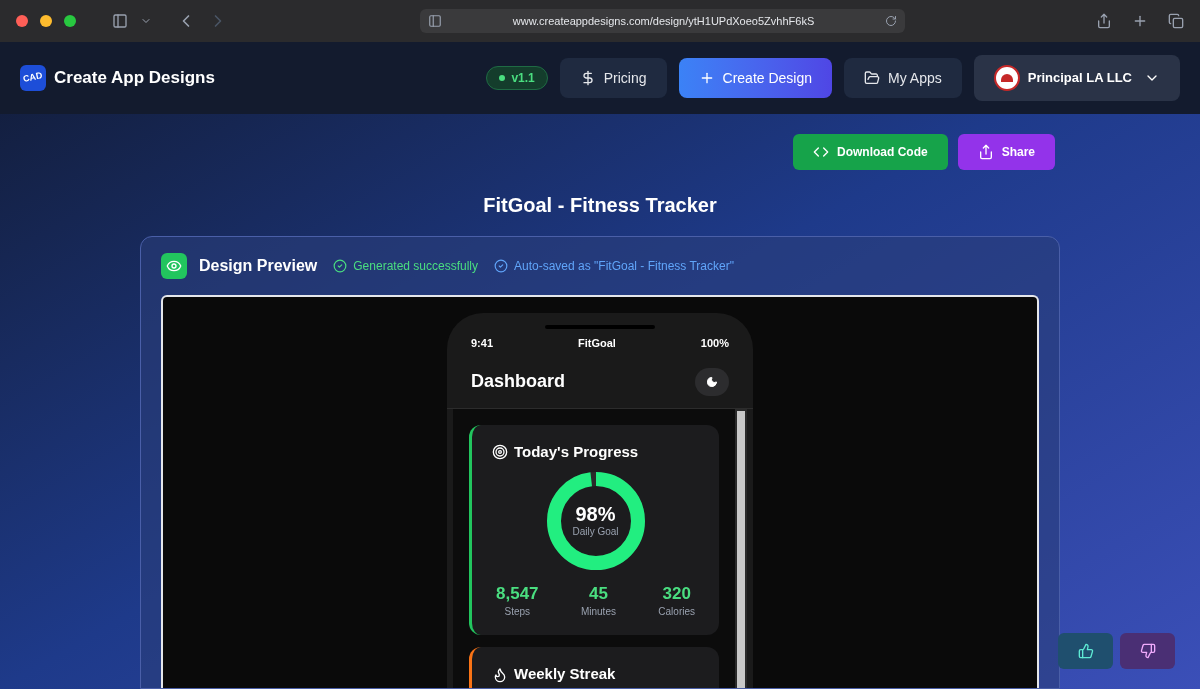  What do you see at coordinates (598, 612) in the screenshot?
I see `stat-label: Minutes` at bounding box center [598, 612].